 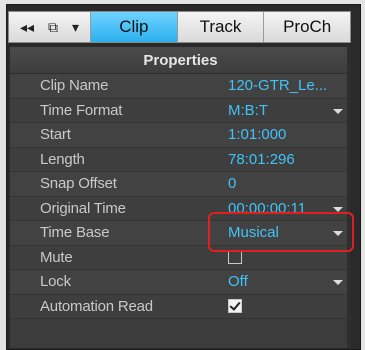 I want to click on property-row-mute: Mute, so click(x=180, y=257).